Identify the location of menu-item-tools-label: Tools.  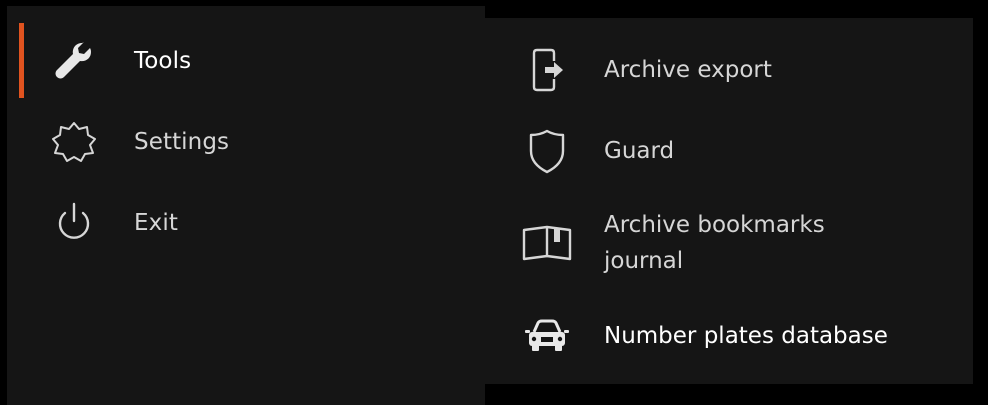
(163, 61).